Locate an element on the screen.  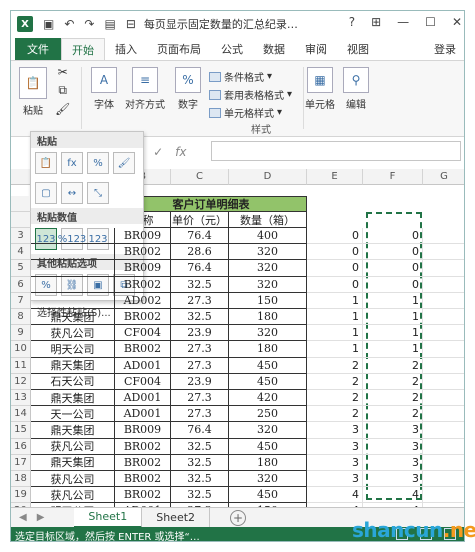
column-header-e: E is located at coordinates (335, 177).